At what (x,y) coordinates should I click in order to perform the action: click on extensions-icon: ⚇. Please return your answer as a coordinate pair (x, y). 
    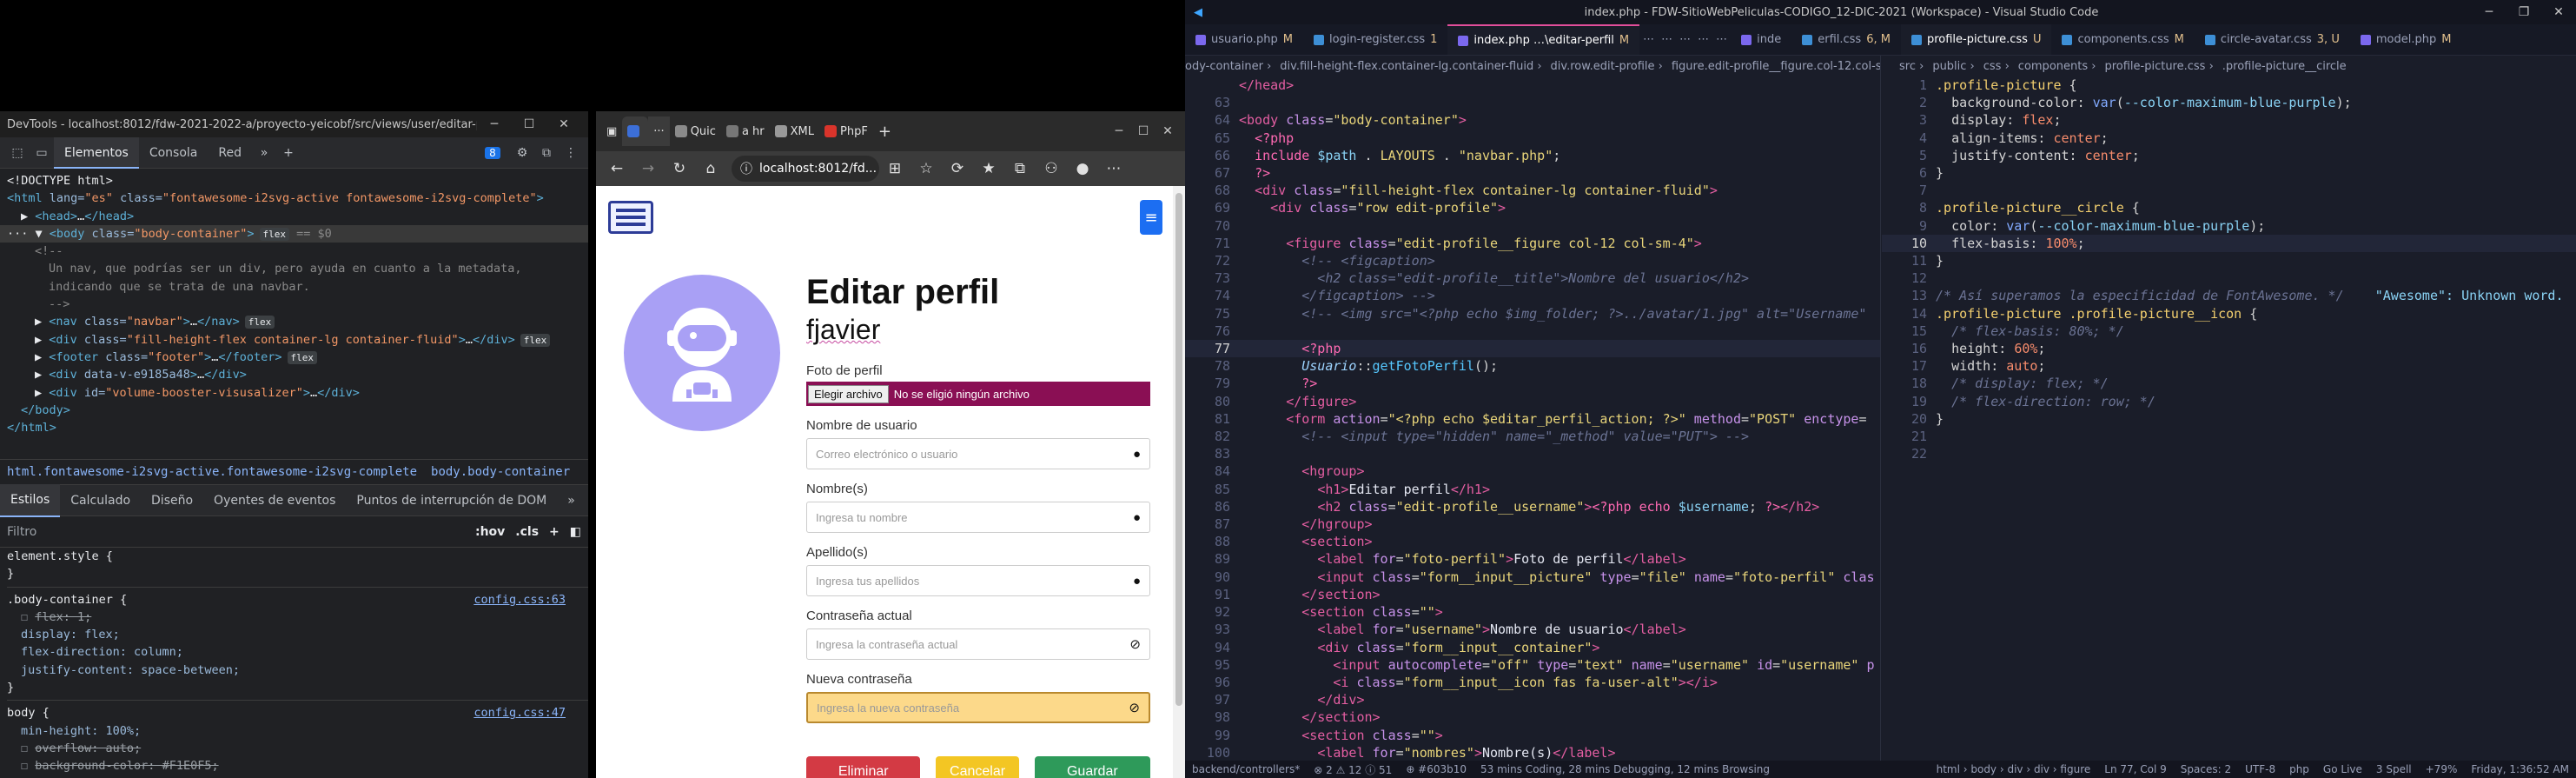
    Looking at the image, I should click on (1051, 168).